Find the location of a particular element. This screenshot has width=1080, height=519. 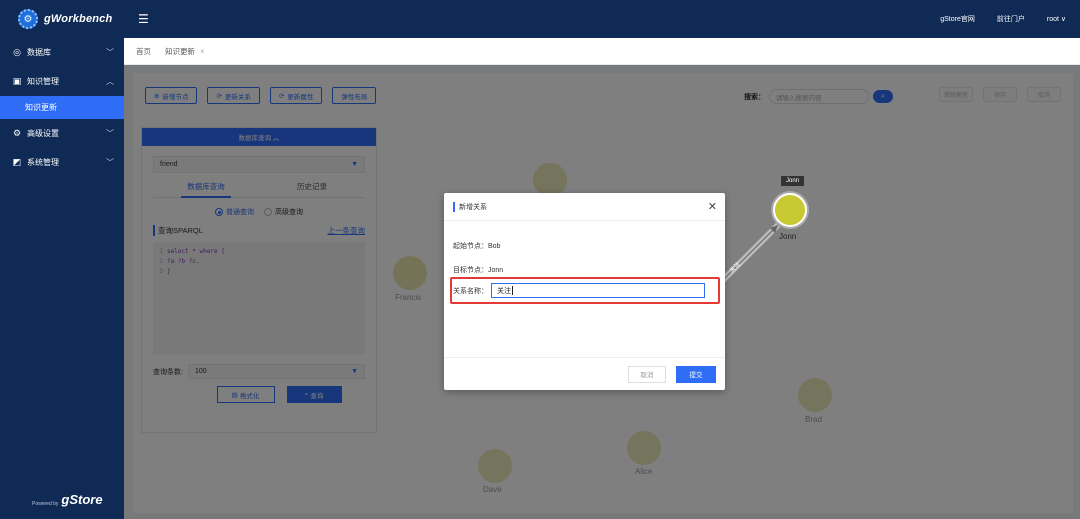

close-icon: × is located at coordinates (202, 51).